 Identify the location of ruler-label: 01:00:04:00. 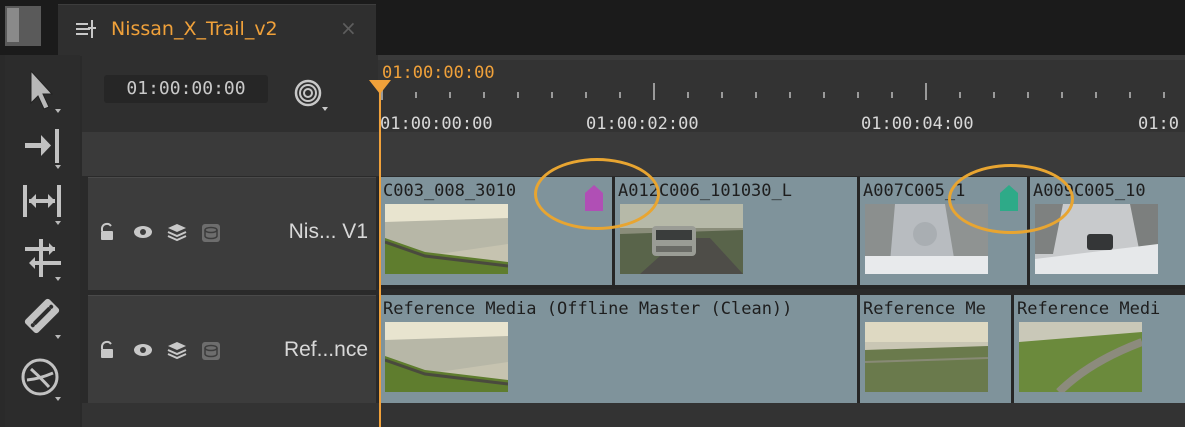
(917, 124).